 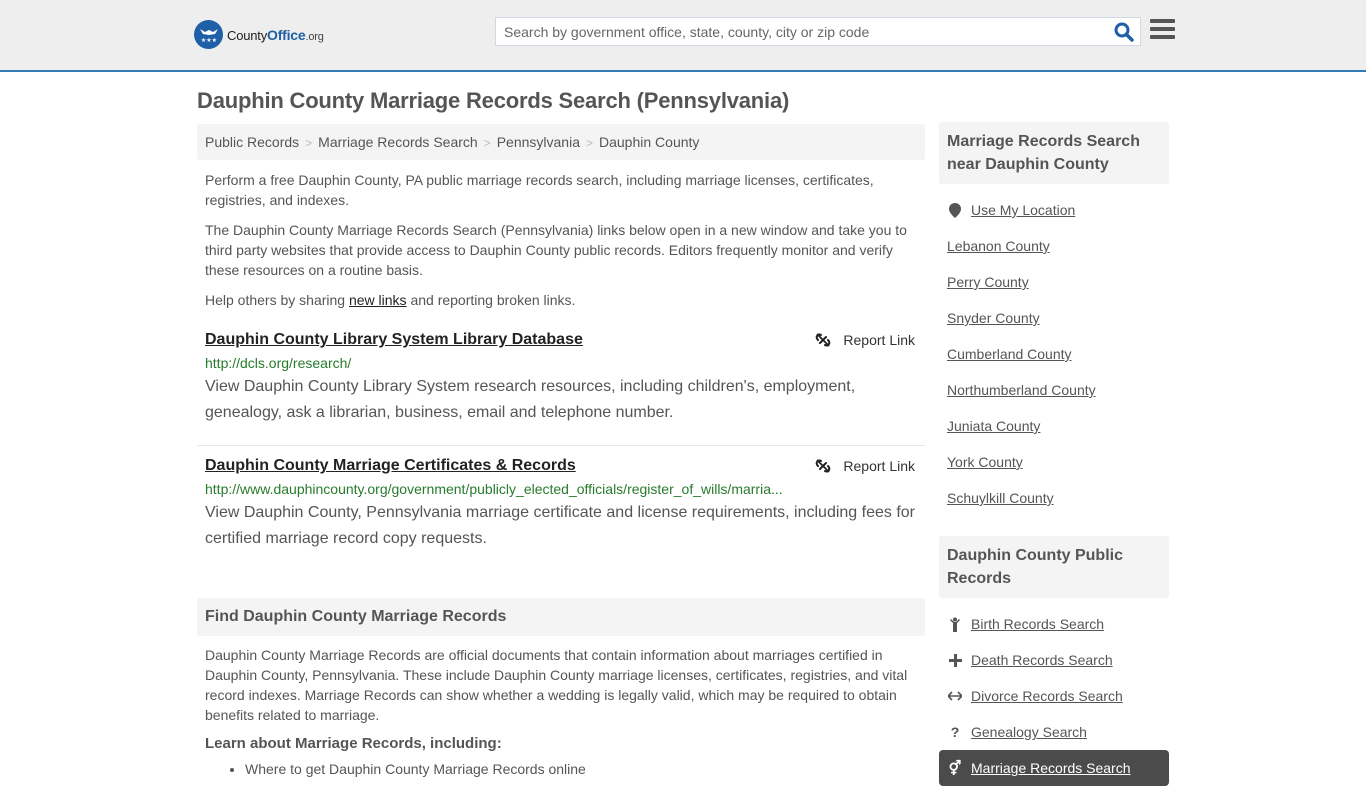 I want to click on site-header: ★★★ CountyOffice.org, so click(x=683, y=36).